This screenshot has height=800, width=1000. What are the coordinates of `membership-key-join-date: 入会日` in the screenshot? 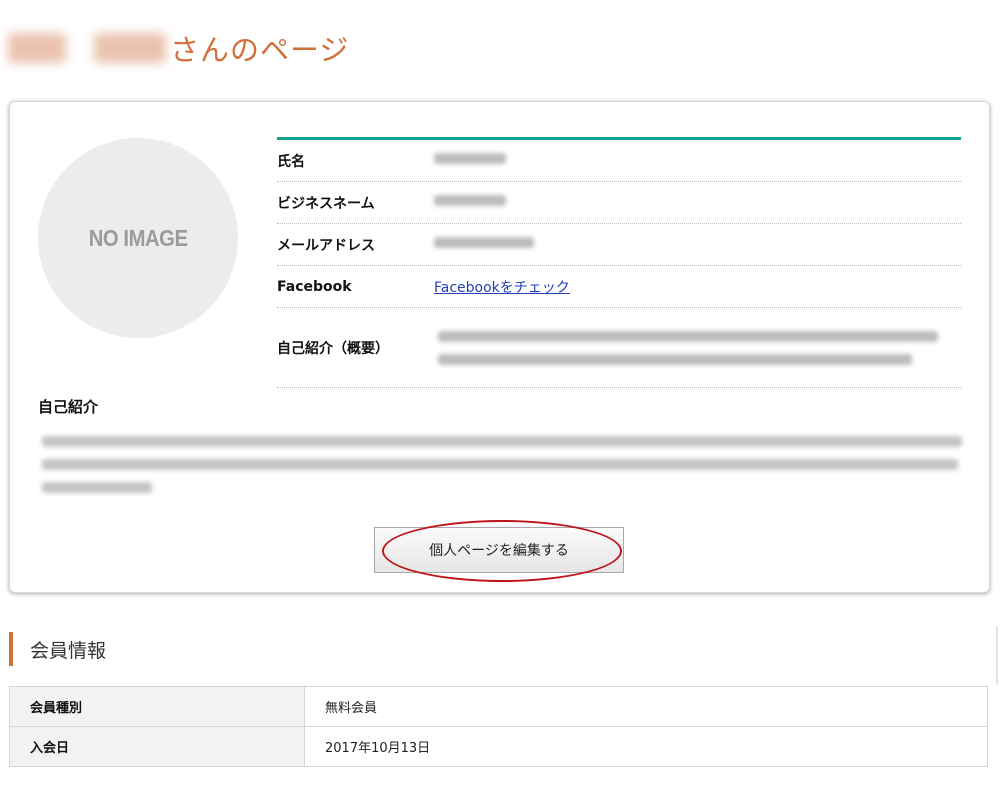 It's located at (157, 746).